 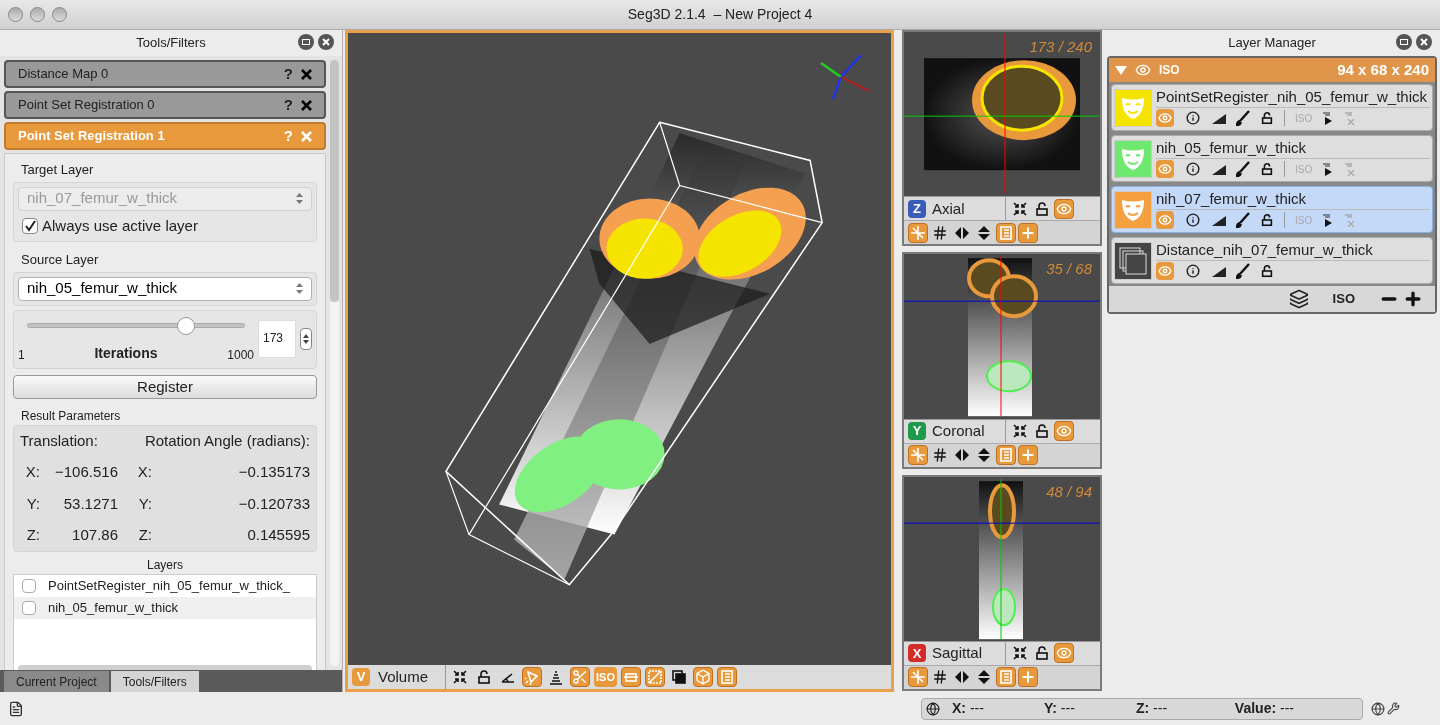 What do you see at coordinates (169, 585) in the screenshot?
I see `layer-name: PointSetRegister_nih_05_femur_w_thick_` at bounding box center [169, 585].